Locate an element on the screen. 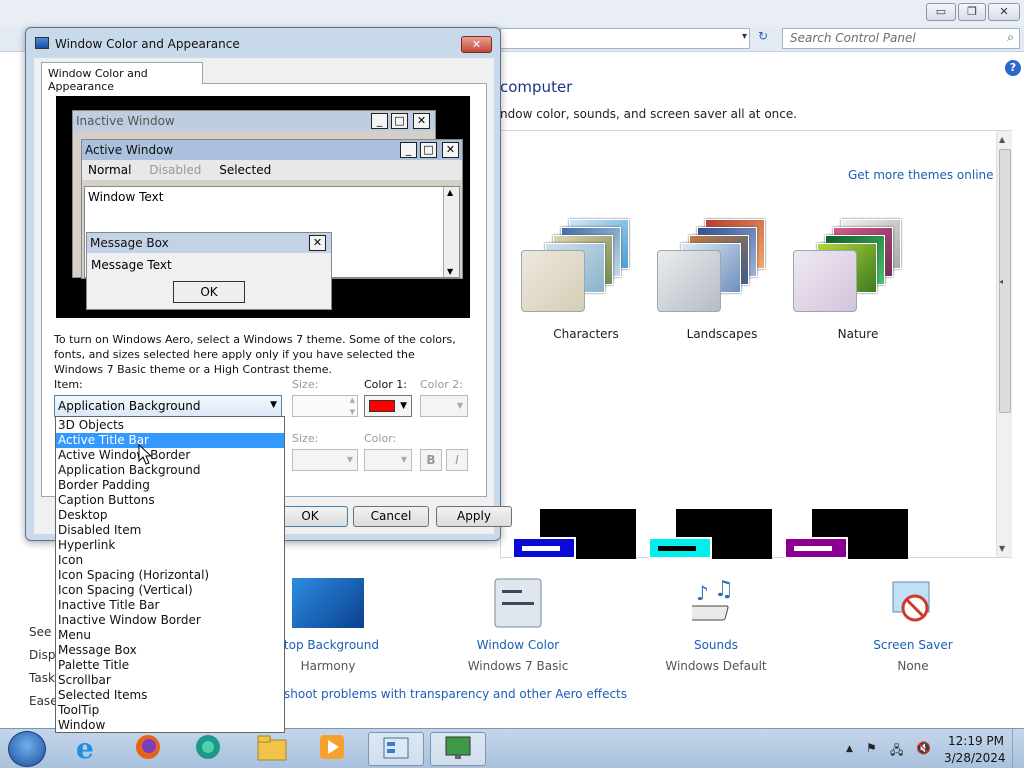 The image size is (1024, 768). spin-up-icon: ▲ is located at coordinates (352, 400).